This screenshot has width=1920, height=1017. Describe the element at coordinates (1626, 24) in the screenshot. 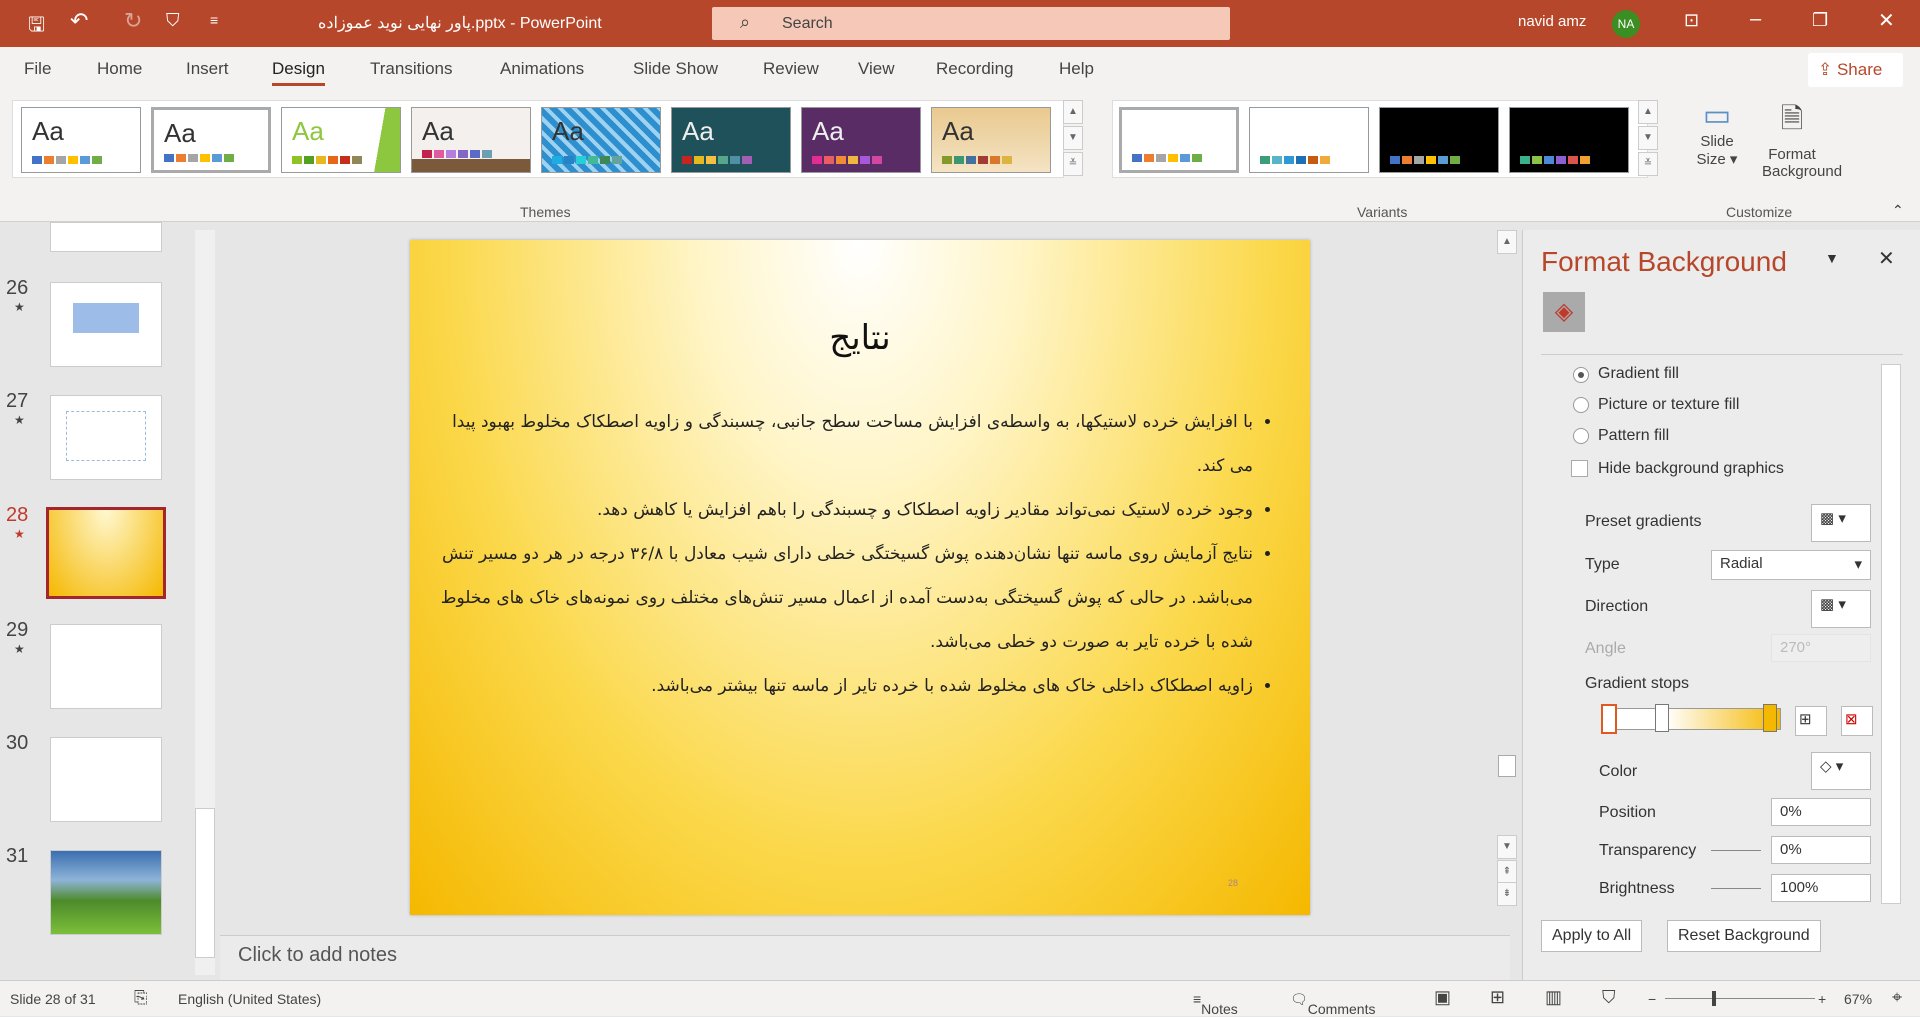

I see `avatar: NA` at that location.